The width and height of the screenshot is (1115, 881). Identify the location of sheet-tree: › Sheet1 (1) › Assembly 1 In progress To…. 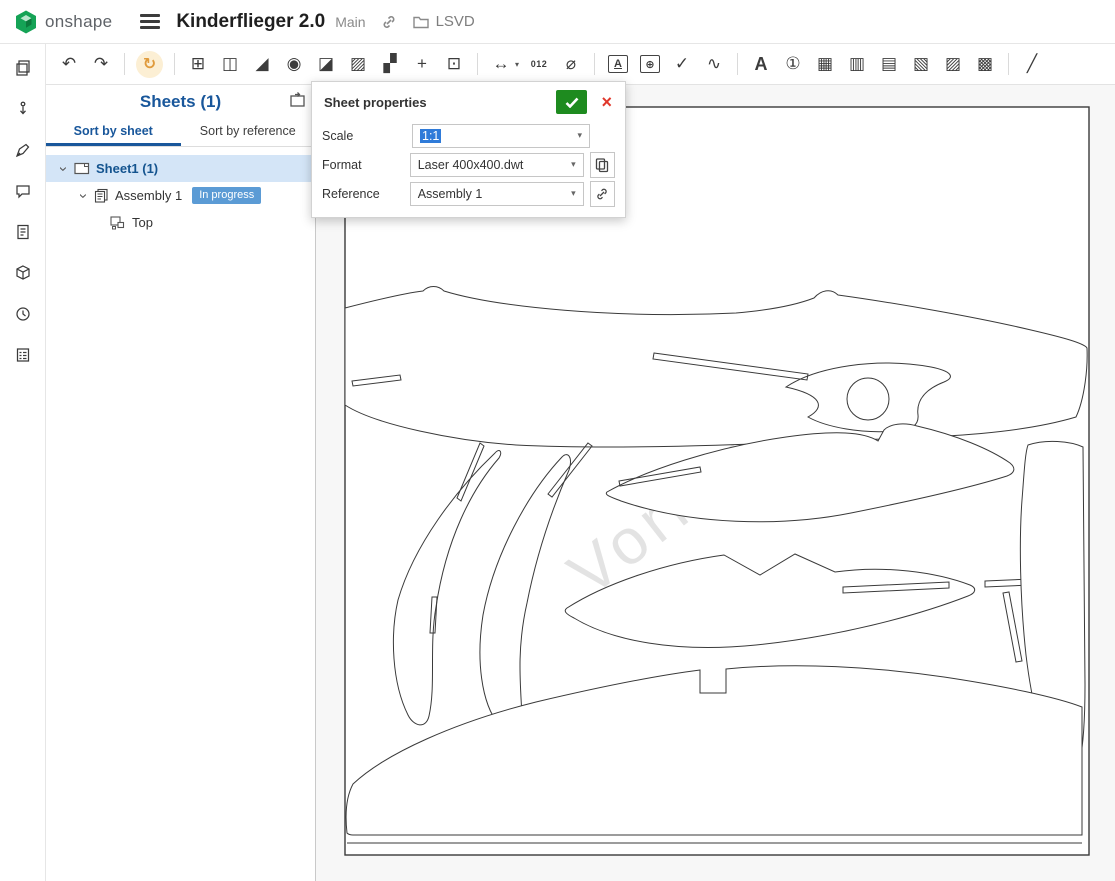
(180, 191).